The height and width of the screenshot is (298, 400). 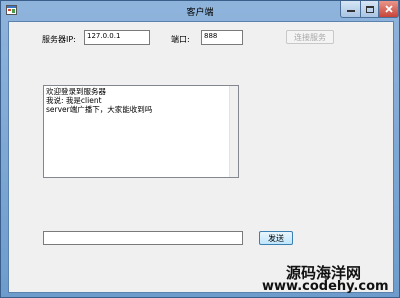 I want to click on maximize-button, so click(x=369, y=9).